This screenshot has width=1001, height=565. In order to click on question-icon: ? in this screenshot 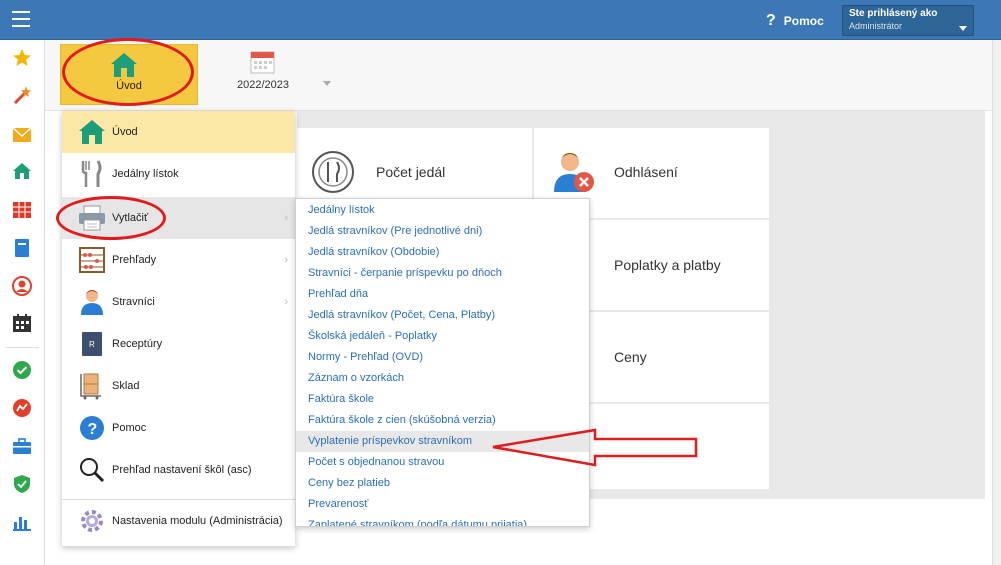, I will do `click(771, 20)`.